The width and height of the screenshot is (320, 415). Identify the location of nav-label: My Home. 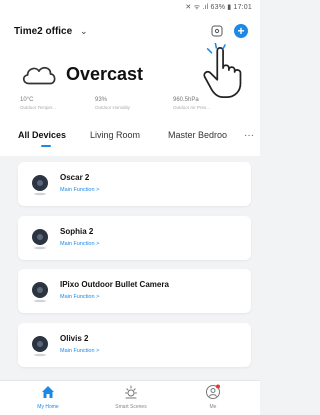
(48, 407).